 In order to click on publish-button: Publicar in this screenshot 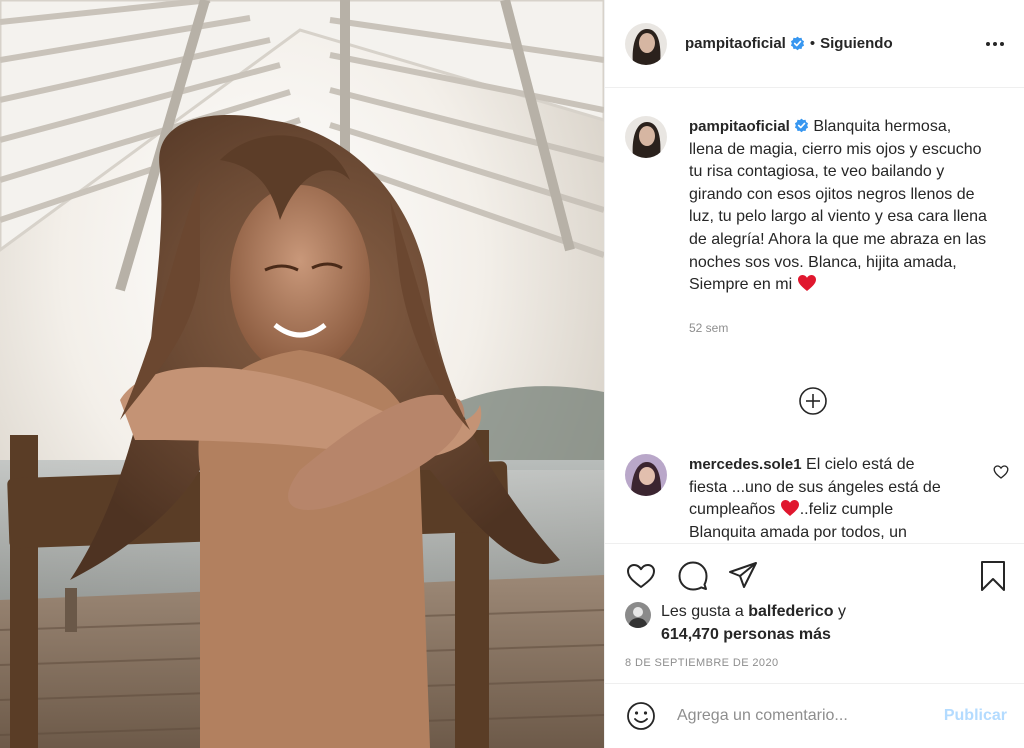, I will do `click(975, 716)`.